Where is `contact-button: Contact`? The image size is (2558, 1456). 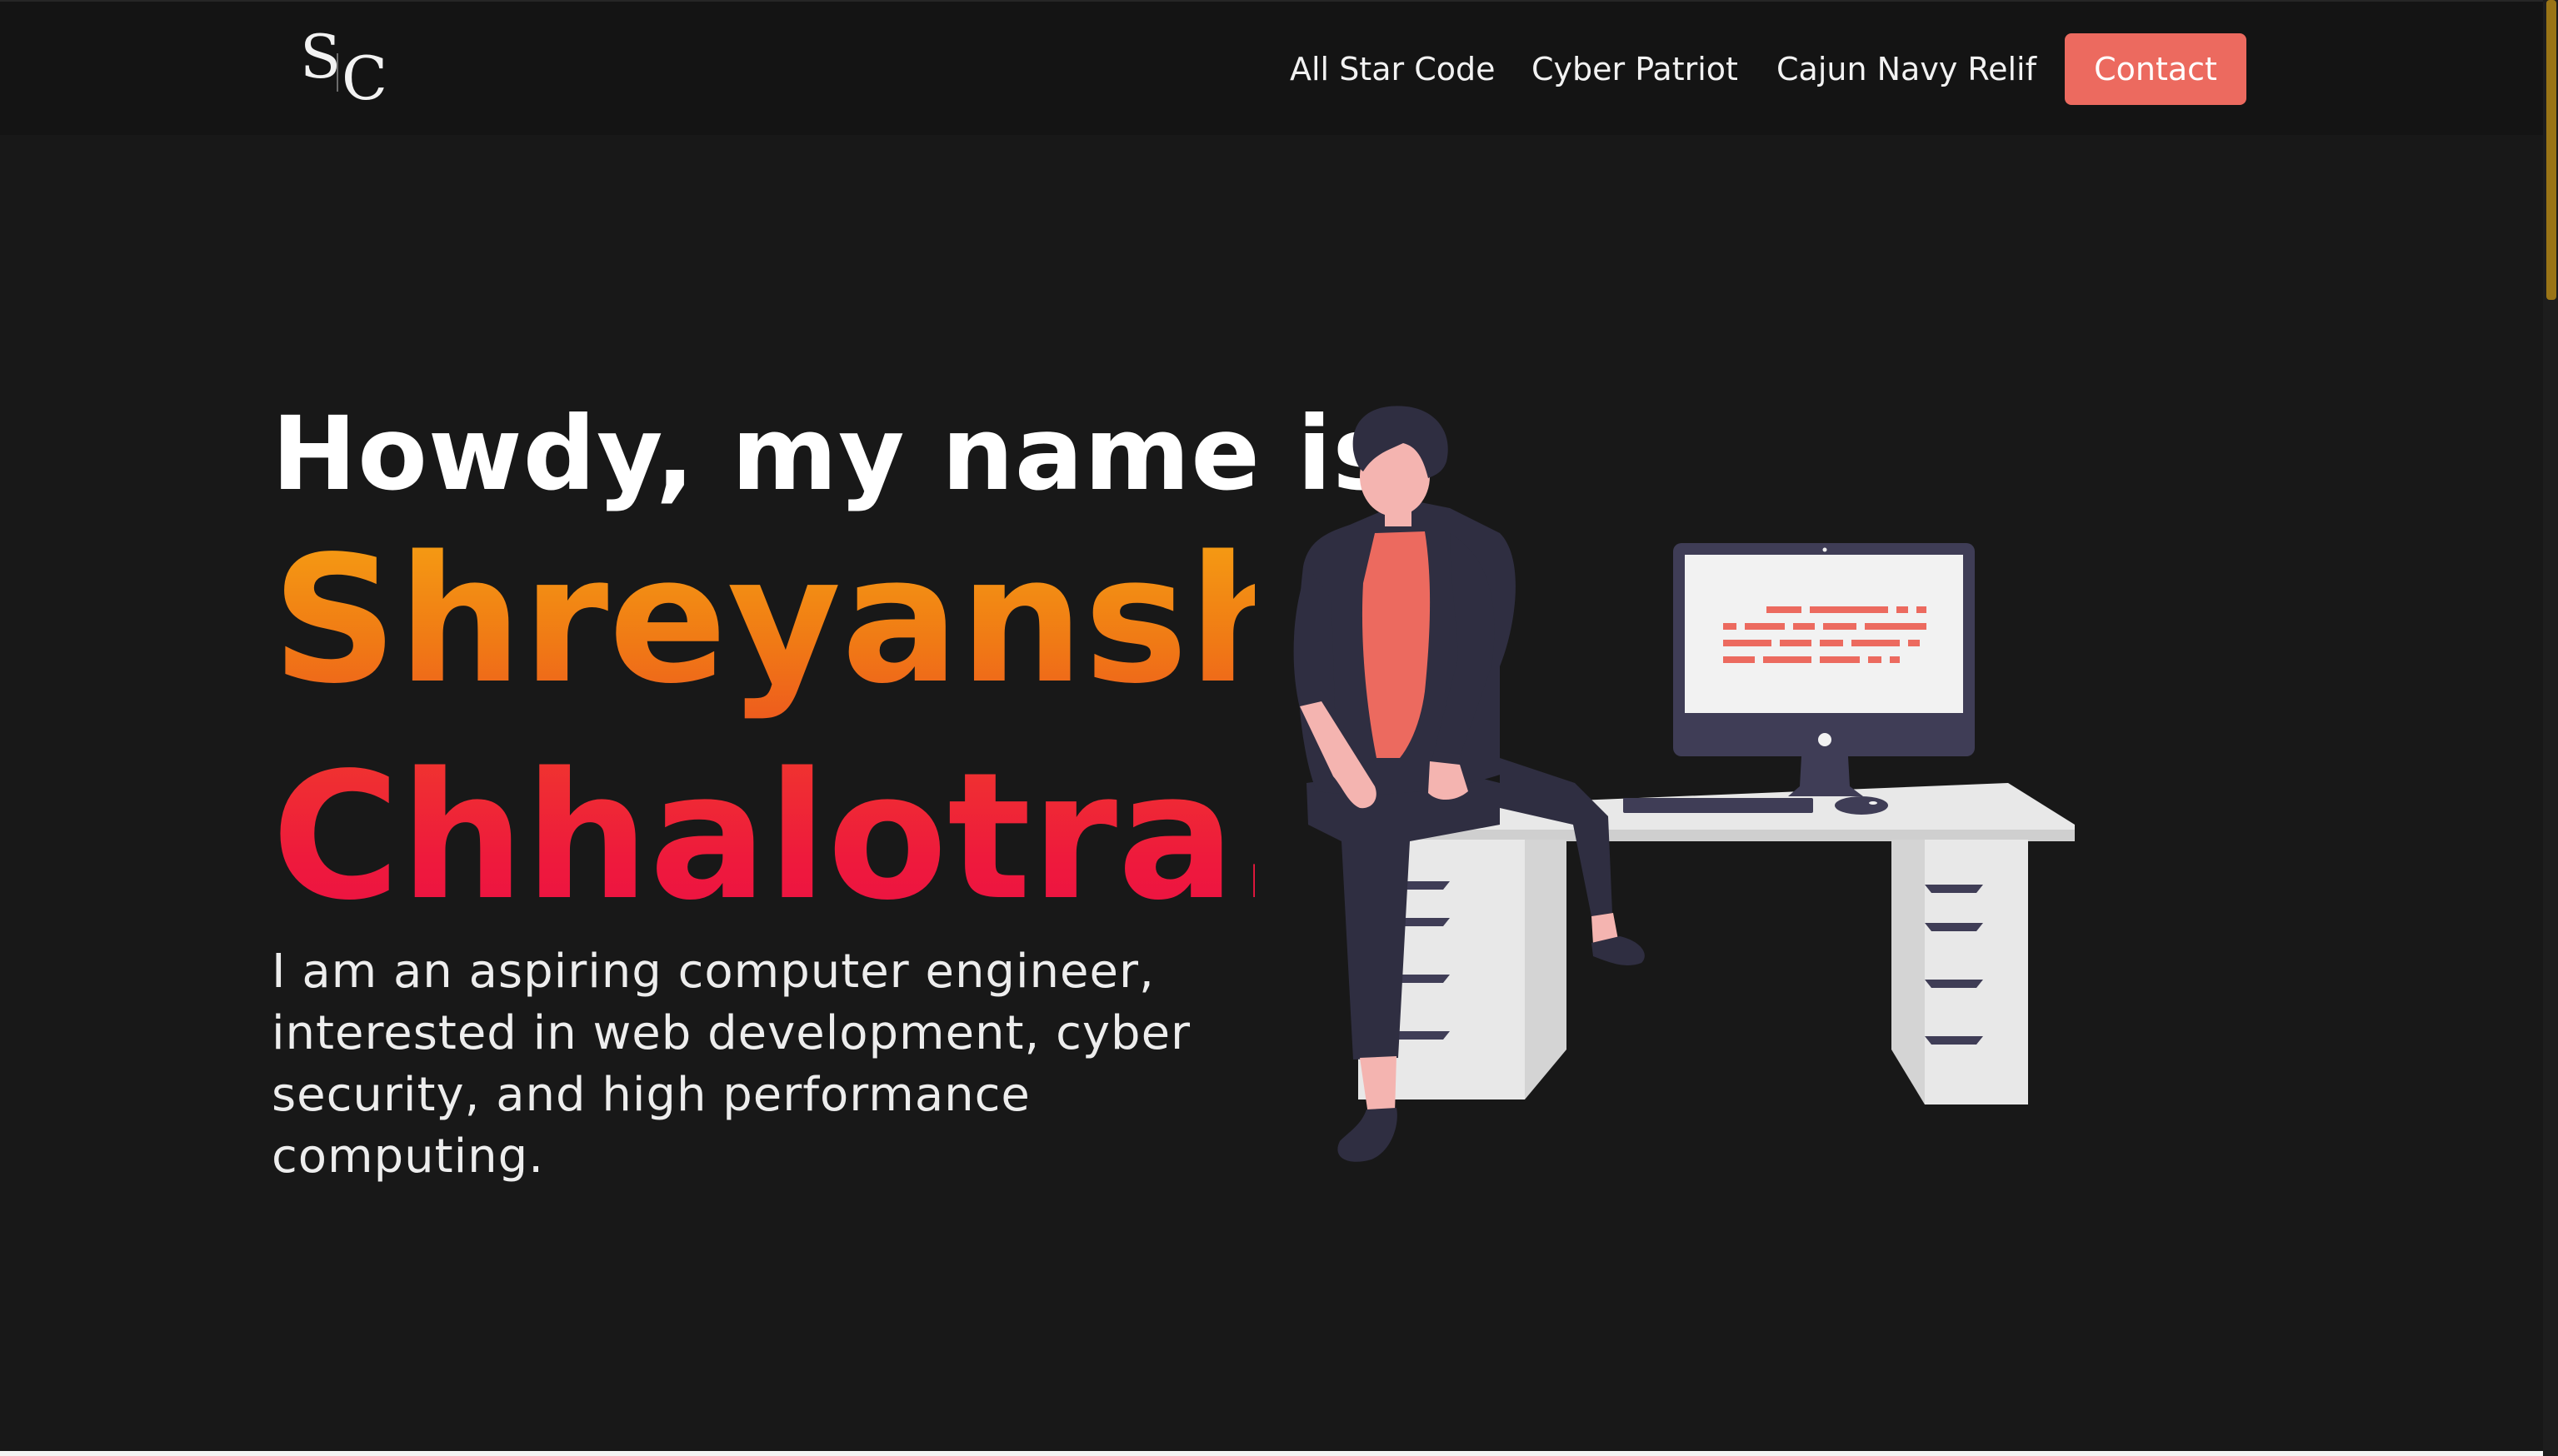 contact-button: Contact is located at coordinates (2155, 69).